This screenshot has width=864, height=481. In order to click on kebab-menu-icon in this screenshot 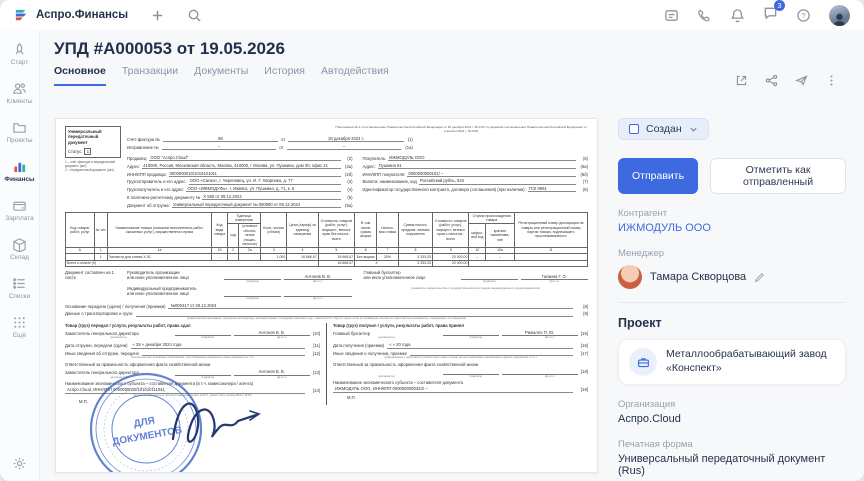, I will do `click(831, 80)`.